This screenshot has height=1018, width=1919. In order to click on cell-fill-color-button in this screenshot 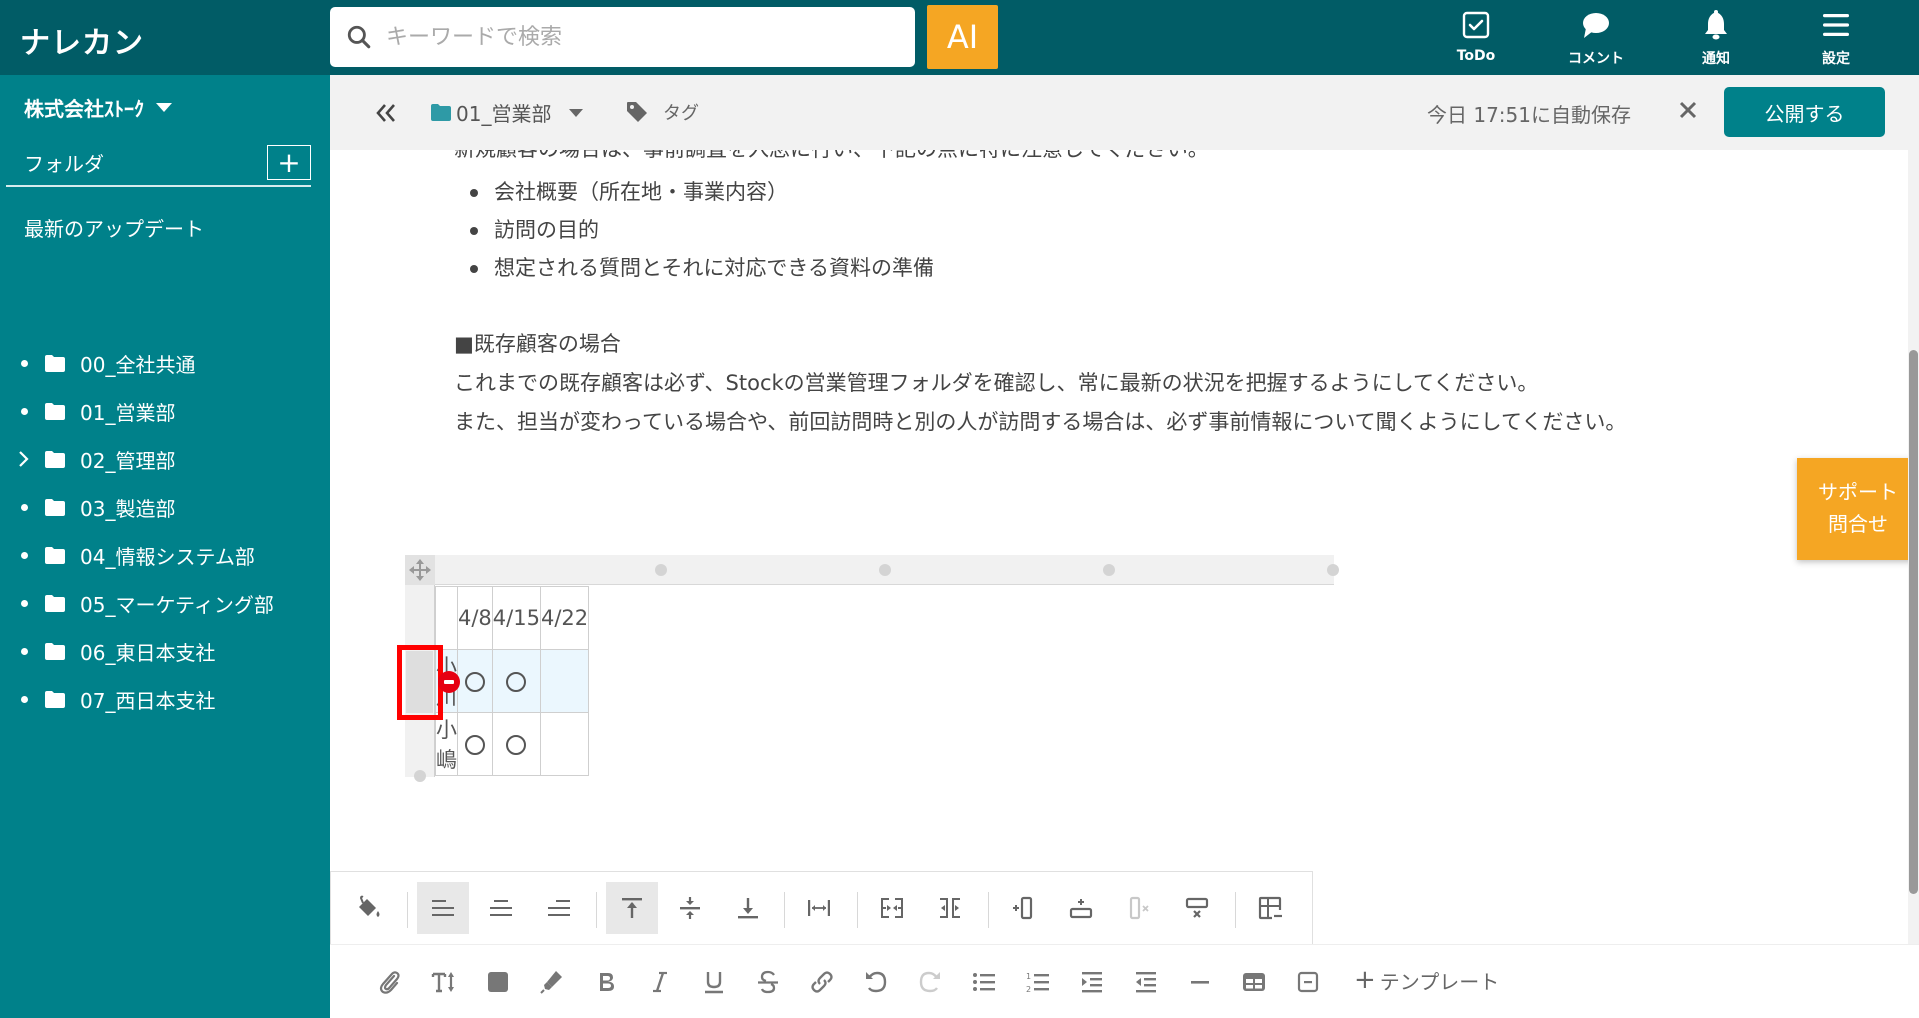, I will do `click(369, 908)`.